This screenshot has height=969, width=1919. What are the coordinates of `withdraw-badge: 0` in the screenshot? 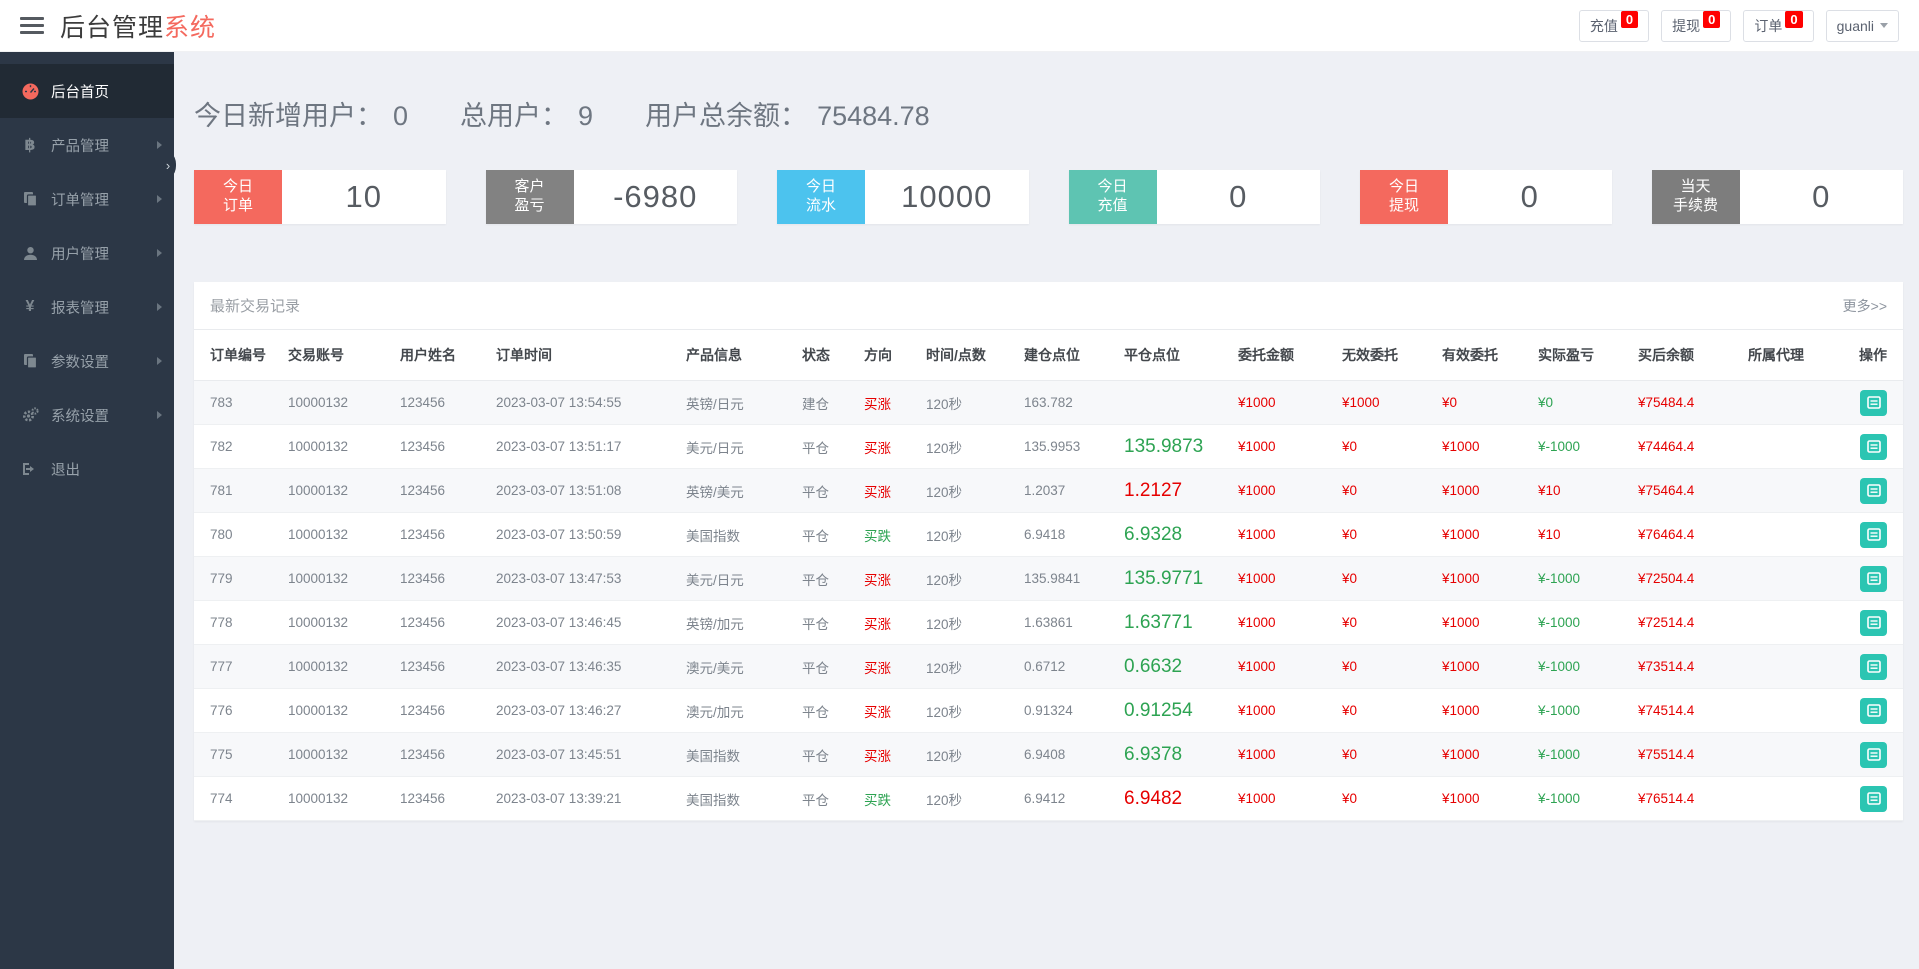 It's located at (1712, 19).